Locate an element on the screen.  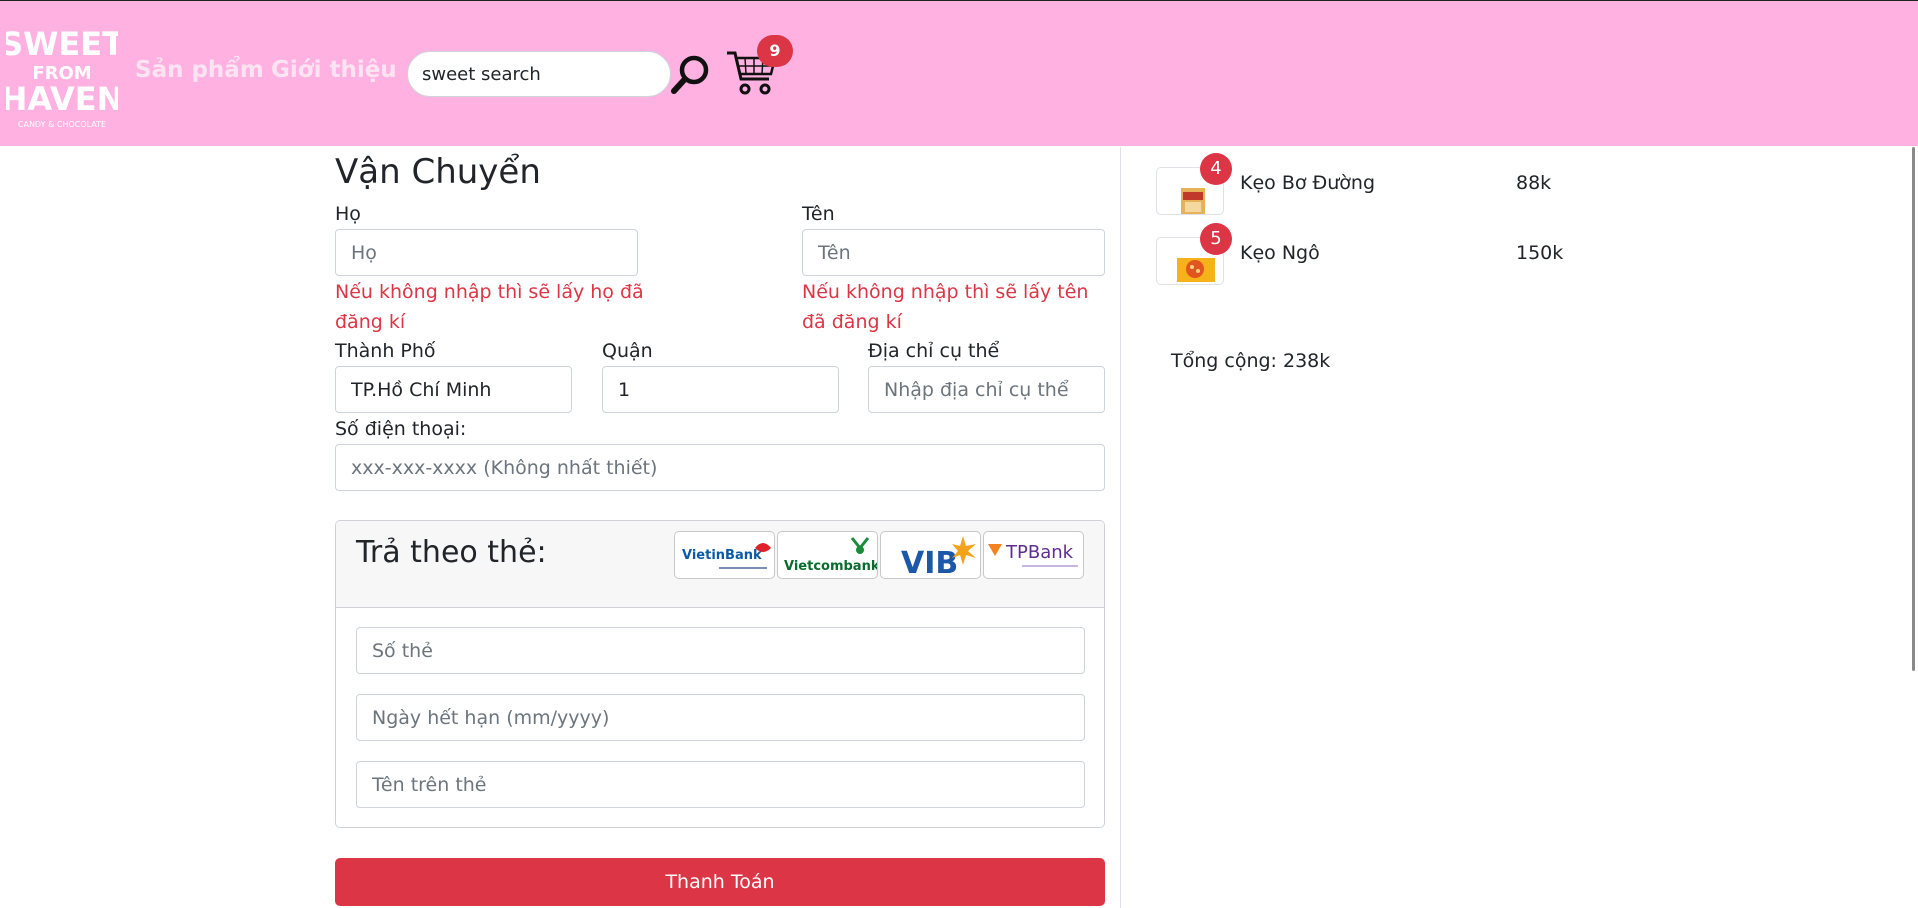
checkout-button: Thanh Toán is located at coordinates (720, 882).